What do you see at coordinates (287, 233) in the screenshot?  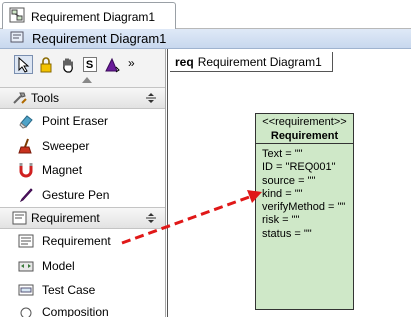 I see `attribute-status: status = ""` at bounding box center [287, 233].